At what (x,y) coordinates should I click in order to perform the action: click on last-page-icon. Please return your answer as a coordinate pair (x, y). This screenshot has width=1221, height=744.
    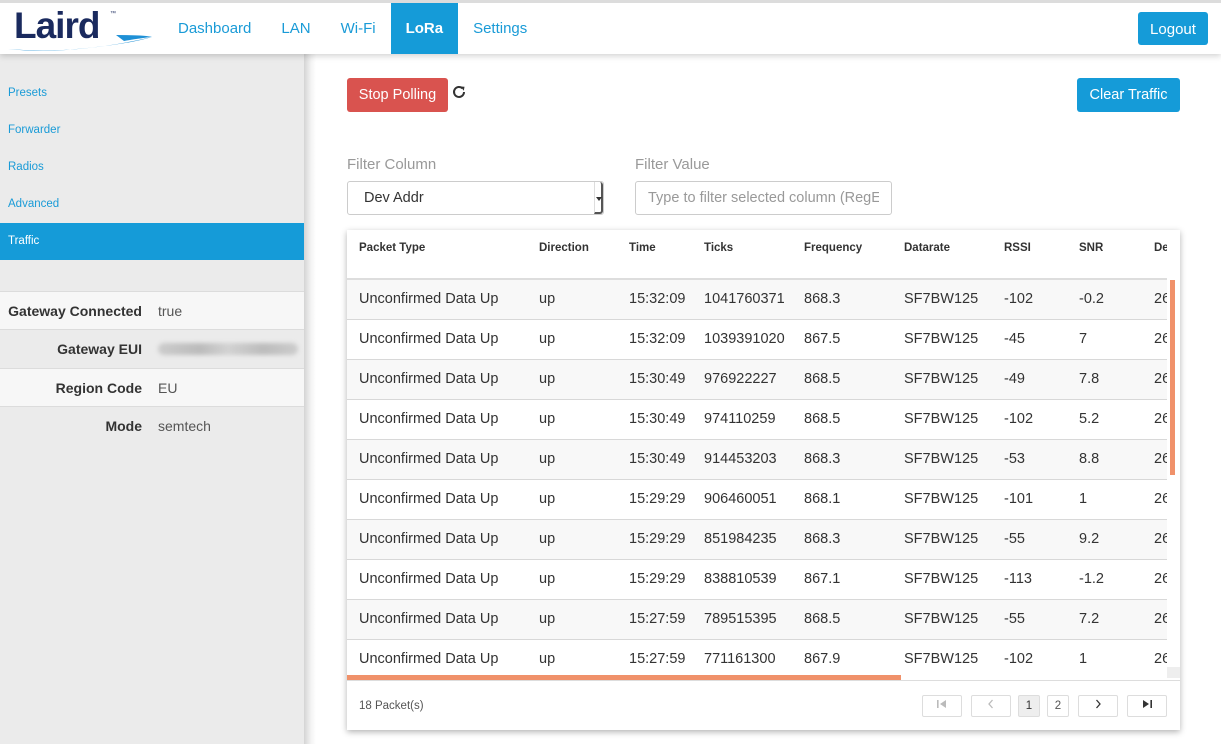
    Looking at the image, I should click on (1147, 704).